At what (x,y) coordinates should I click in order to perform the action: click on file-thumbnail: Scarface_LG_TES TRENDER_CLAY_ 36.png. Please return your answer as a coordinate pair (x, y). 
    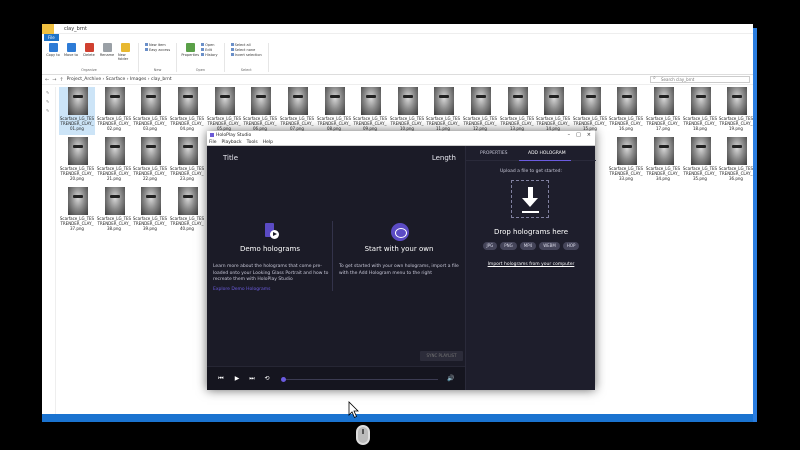
    Looking at the image, I should click on (735, 161).